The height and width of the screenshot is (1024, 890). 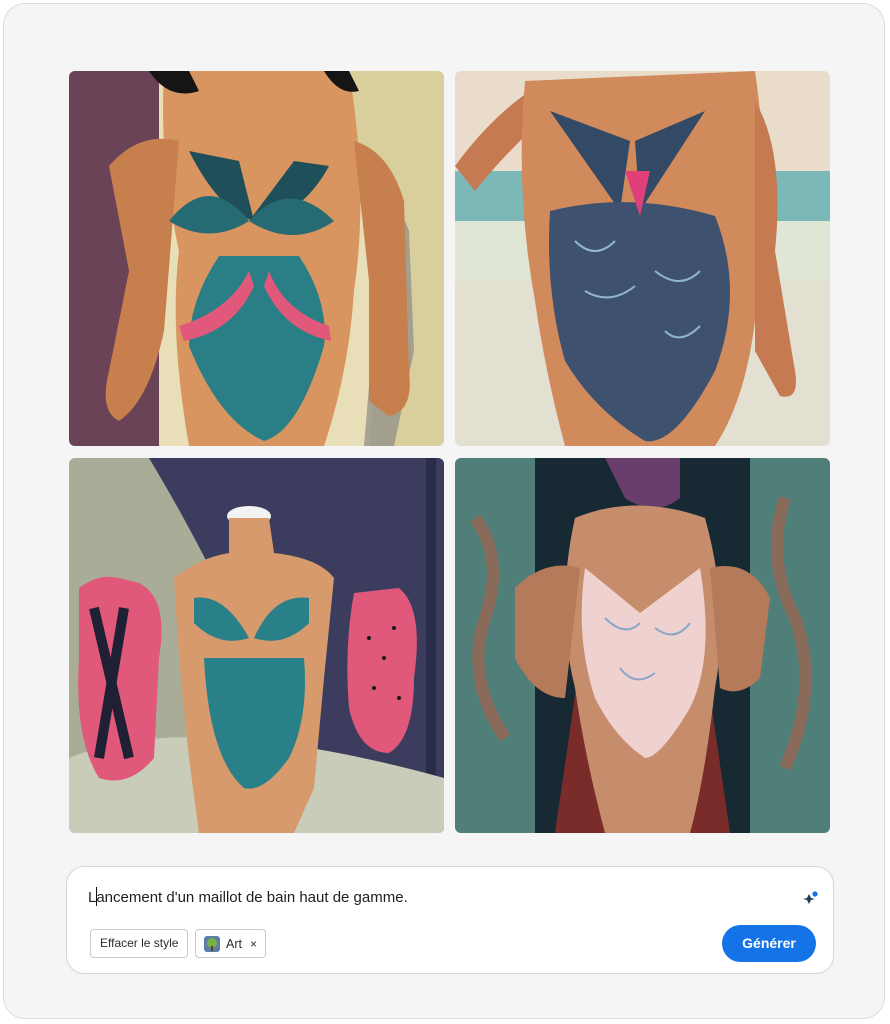 What do you see at coordinates (234, 943) in the screenshot?
I see `style-chip-label: Art` at bounding box center [234, 943].